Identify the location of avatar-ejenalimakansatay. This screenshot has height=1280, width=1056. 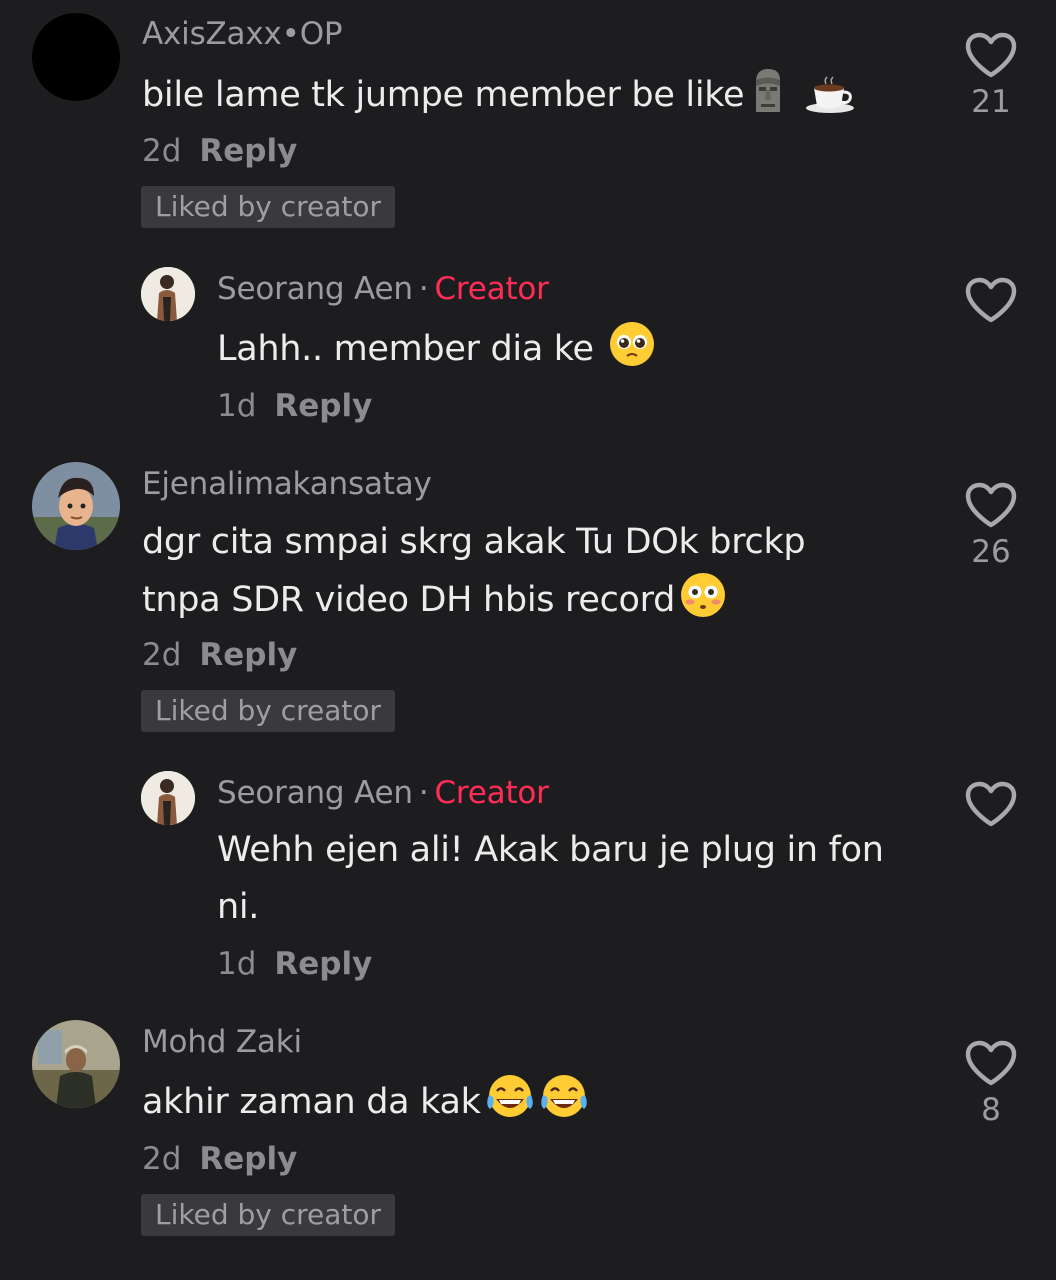
(76, 506).